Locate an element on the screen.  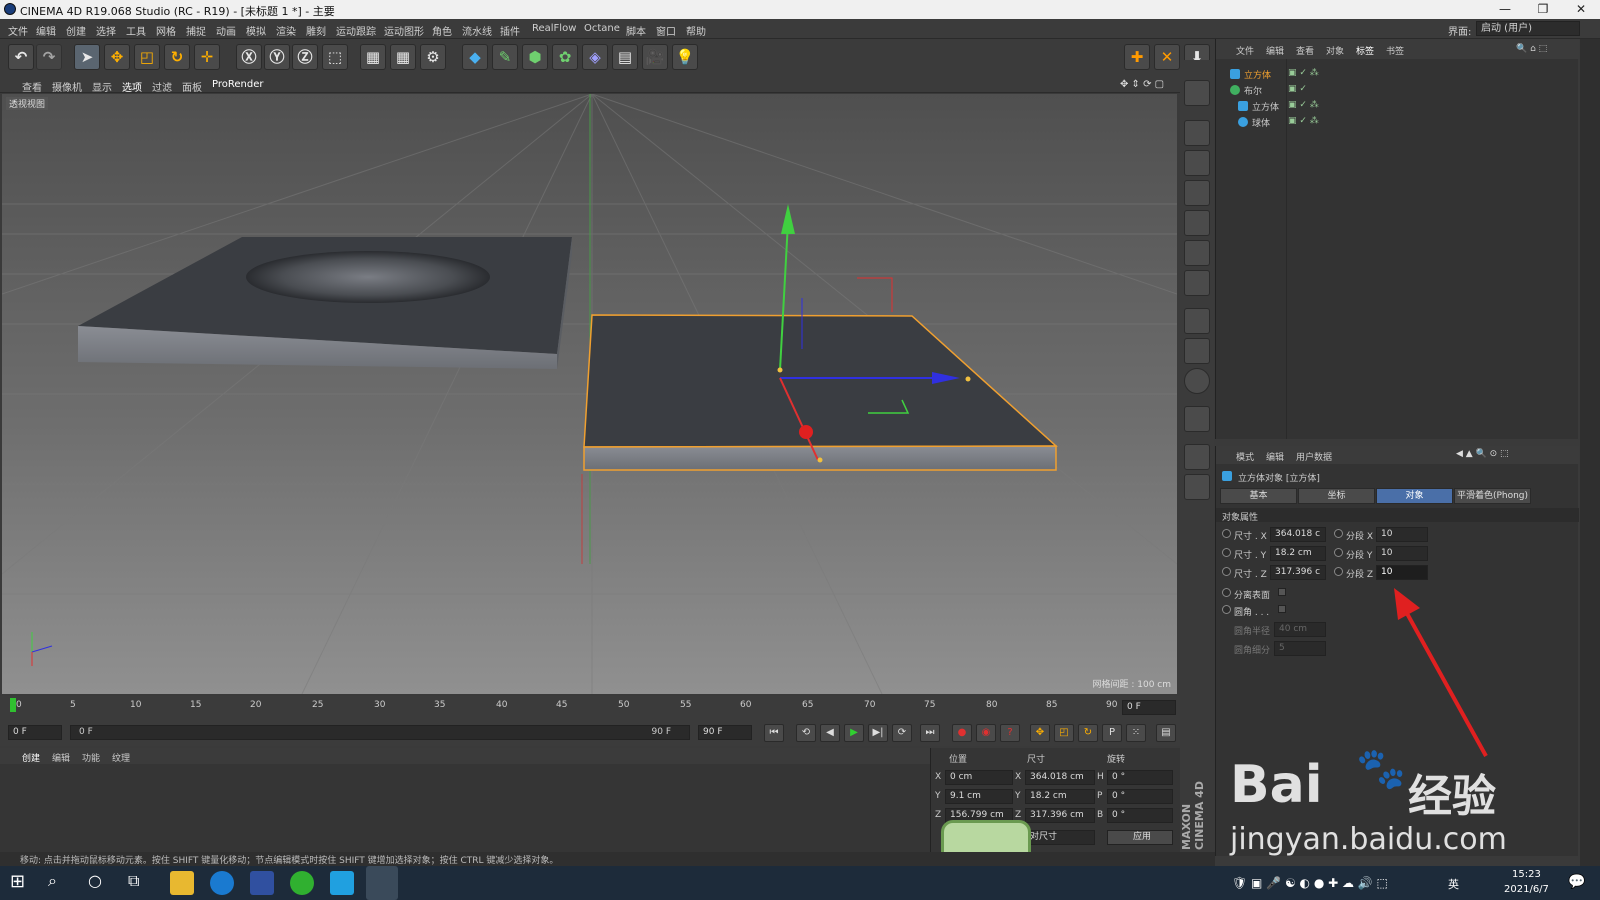
rotation-h-field: 0 ° is located at coordinates (1140, 777).